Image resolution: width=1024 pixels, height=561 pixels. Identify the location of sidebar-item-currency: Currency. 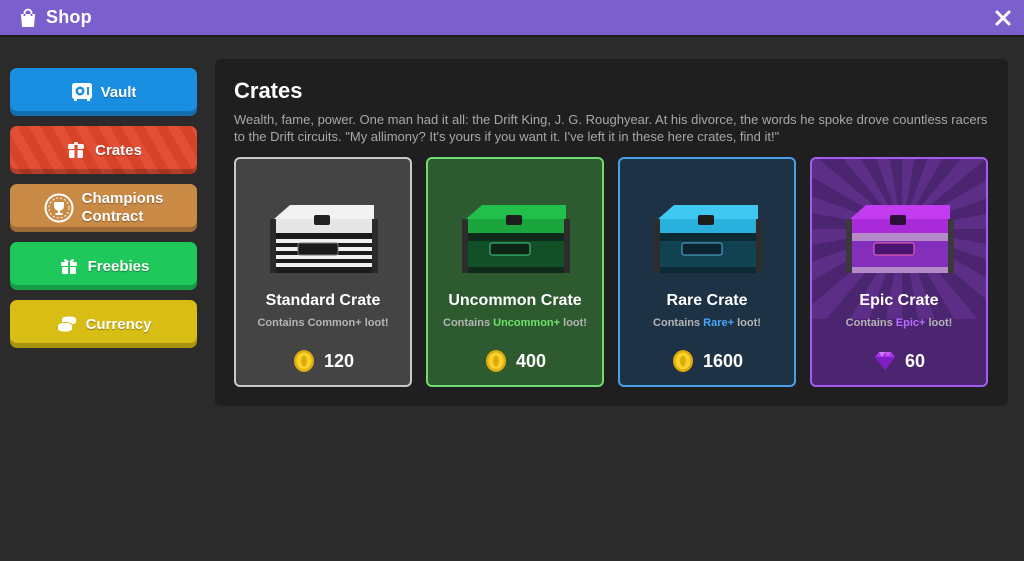
(103, 324).